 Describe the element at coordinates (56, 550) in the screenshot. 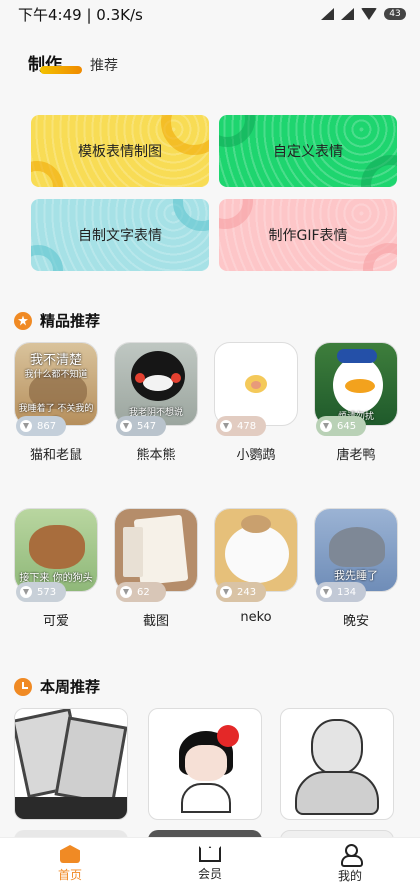

I see `meme-pack-thumbnail: 接下来 你的狗头` at that location.